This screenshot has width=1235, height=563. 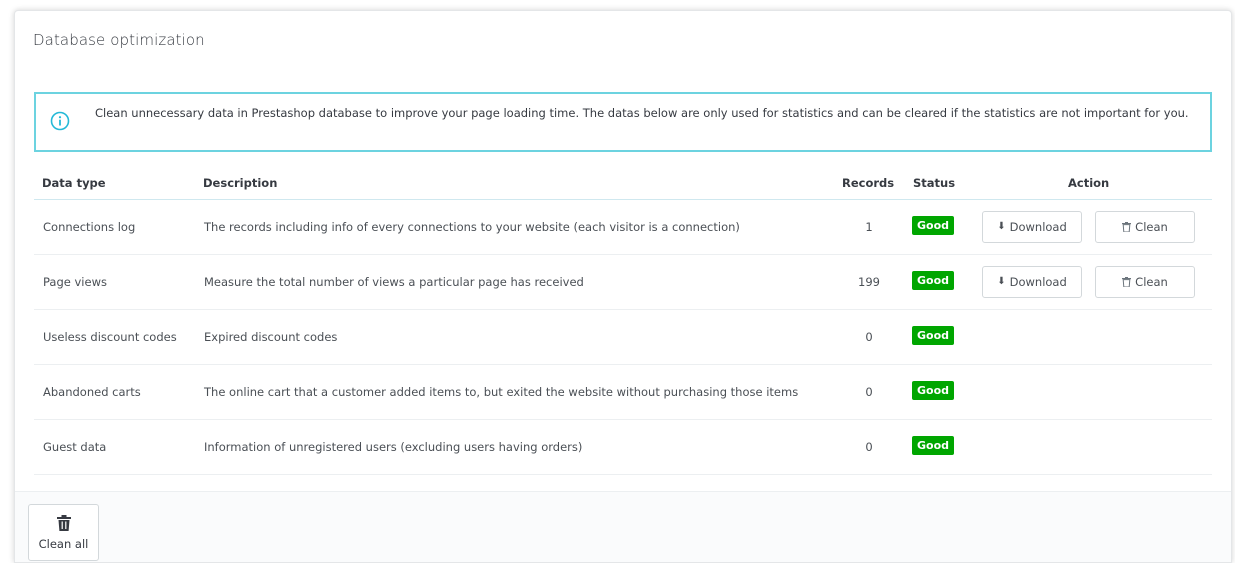 I want to click on cell-data-type: Useless discount codes, so click(x=110, y=337).